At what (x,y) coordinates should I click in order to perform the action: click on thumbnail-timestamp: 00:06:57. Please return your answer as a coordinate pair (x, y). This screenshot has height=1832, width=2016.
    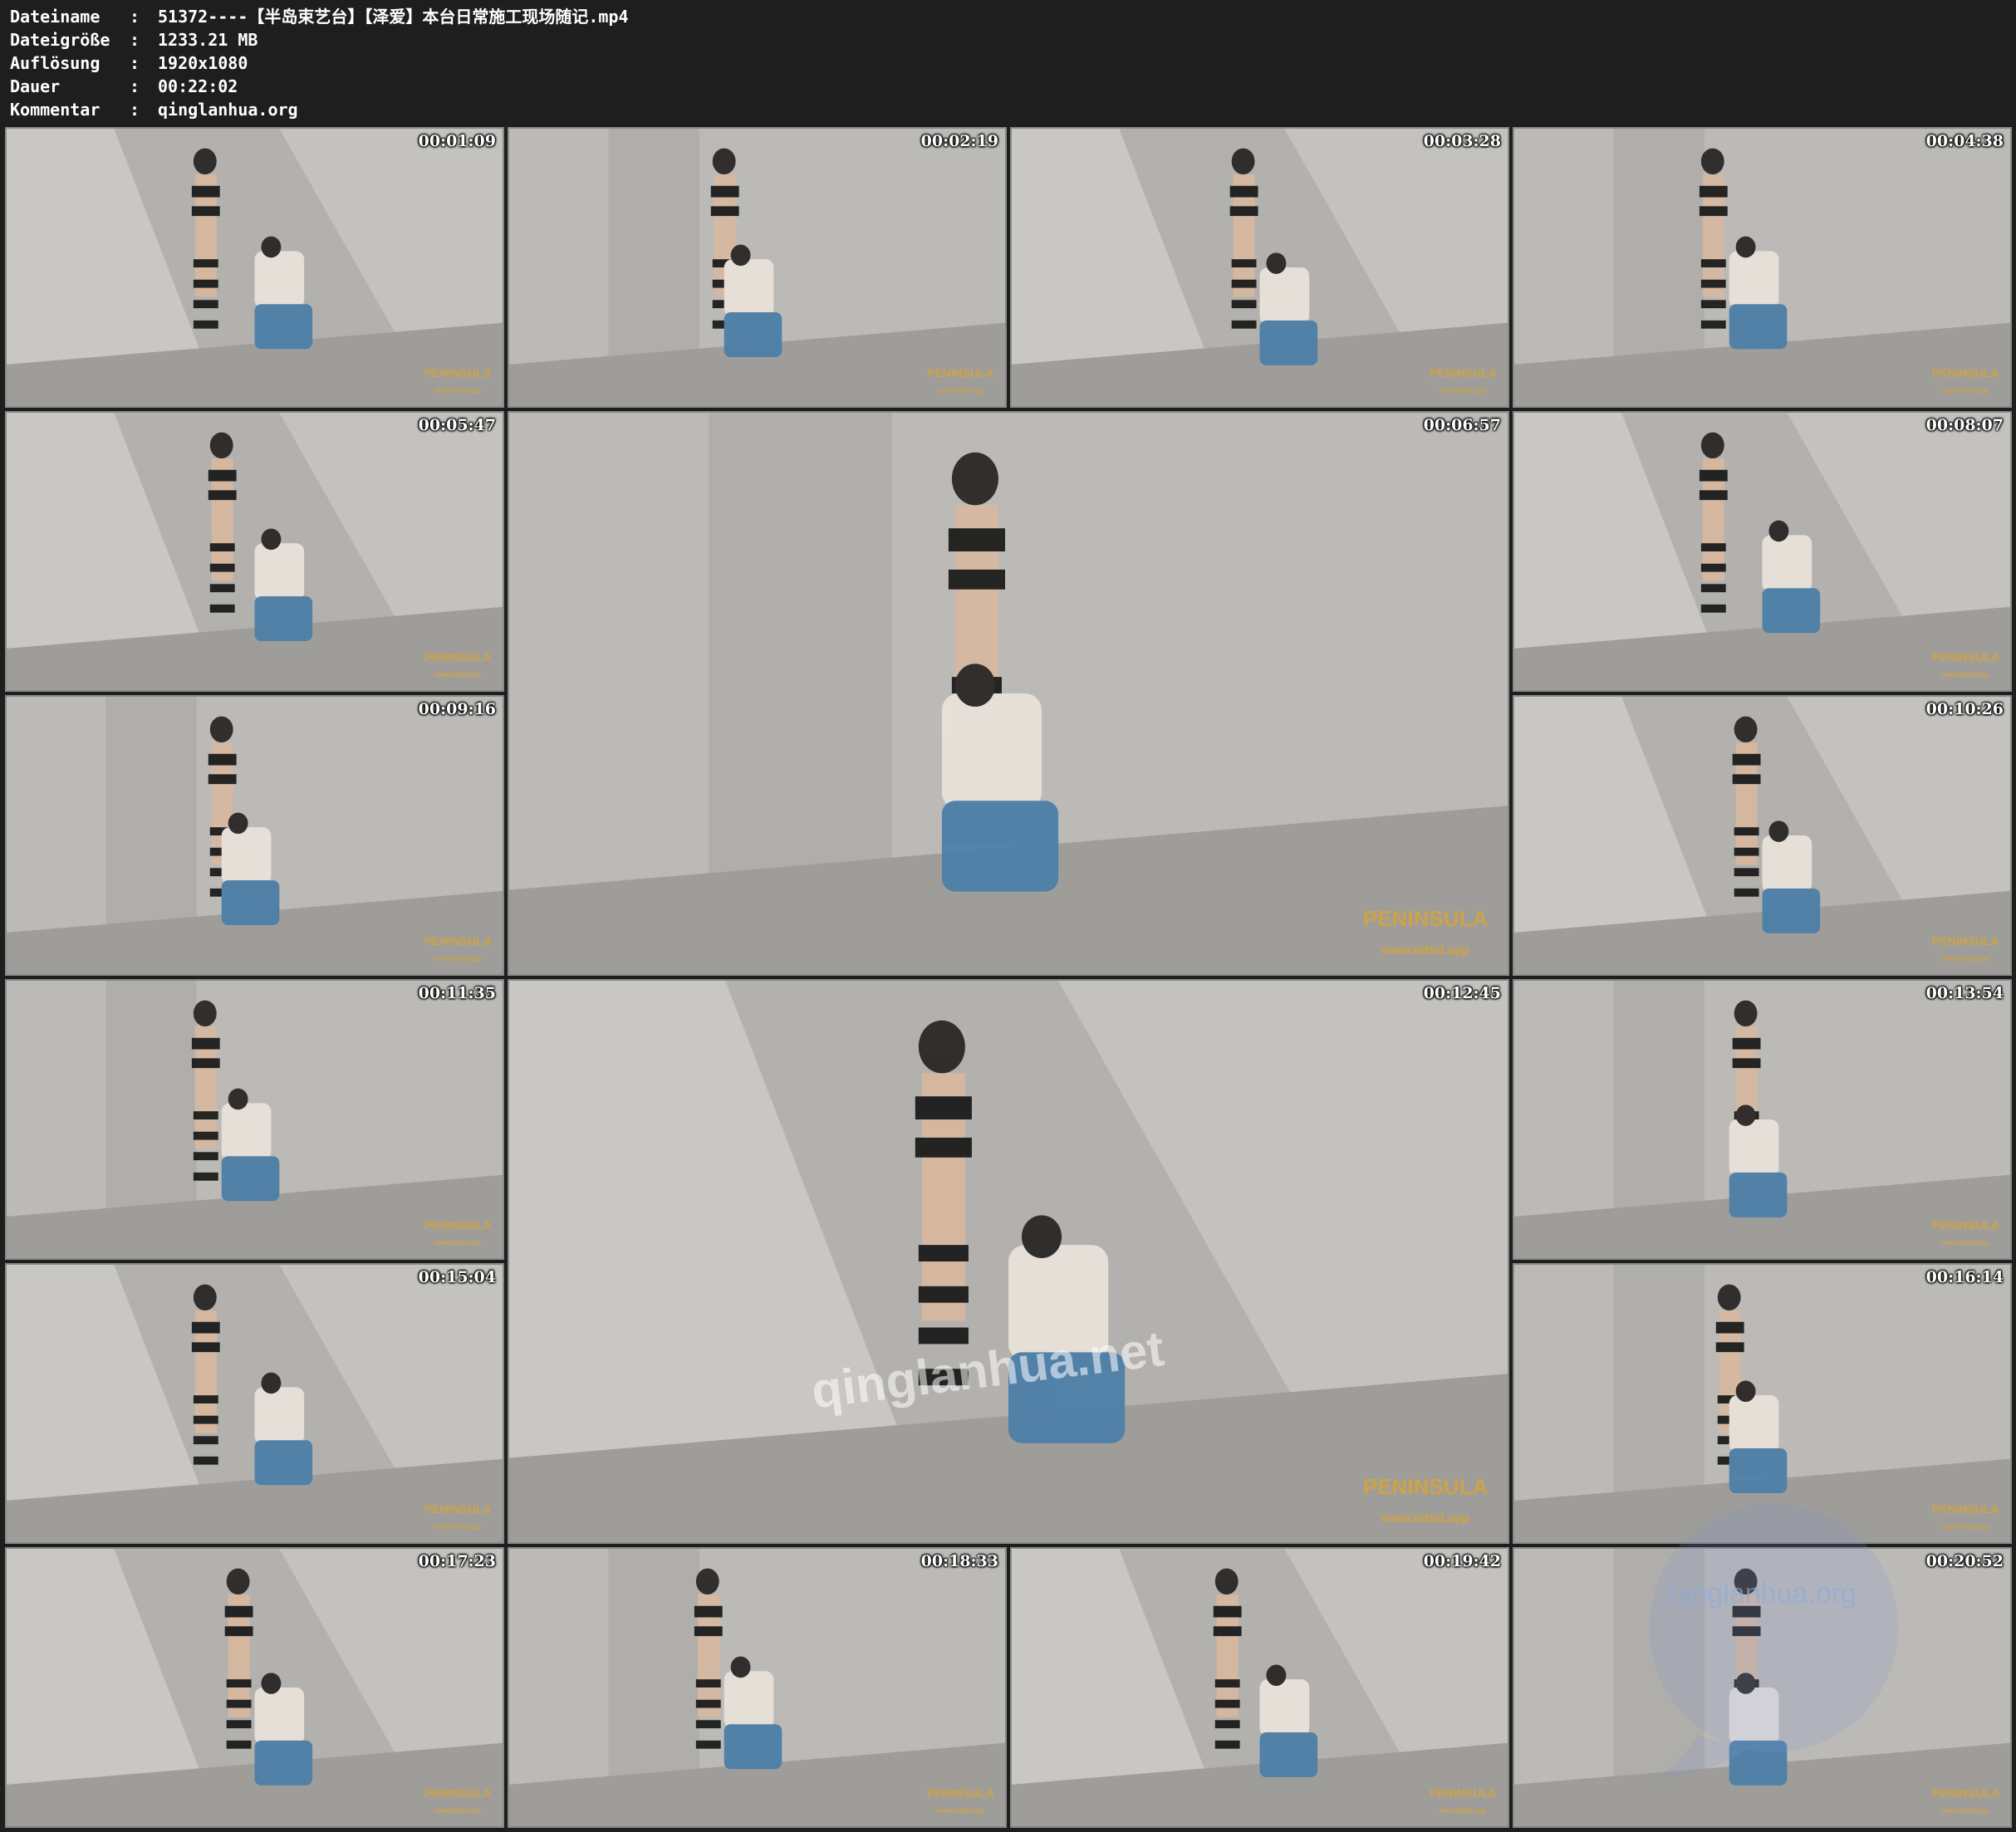
    Looking at the image, I should click on (1462, 425).